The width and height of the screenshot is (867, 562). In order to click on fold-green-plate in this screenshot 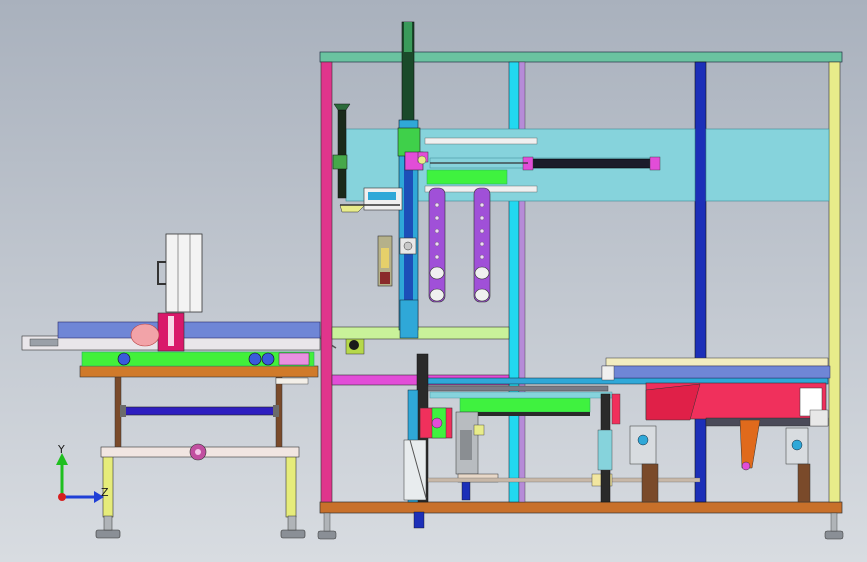, I will do `click(525, 405)`.